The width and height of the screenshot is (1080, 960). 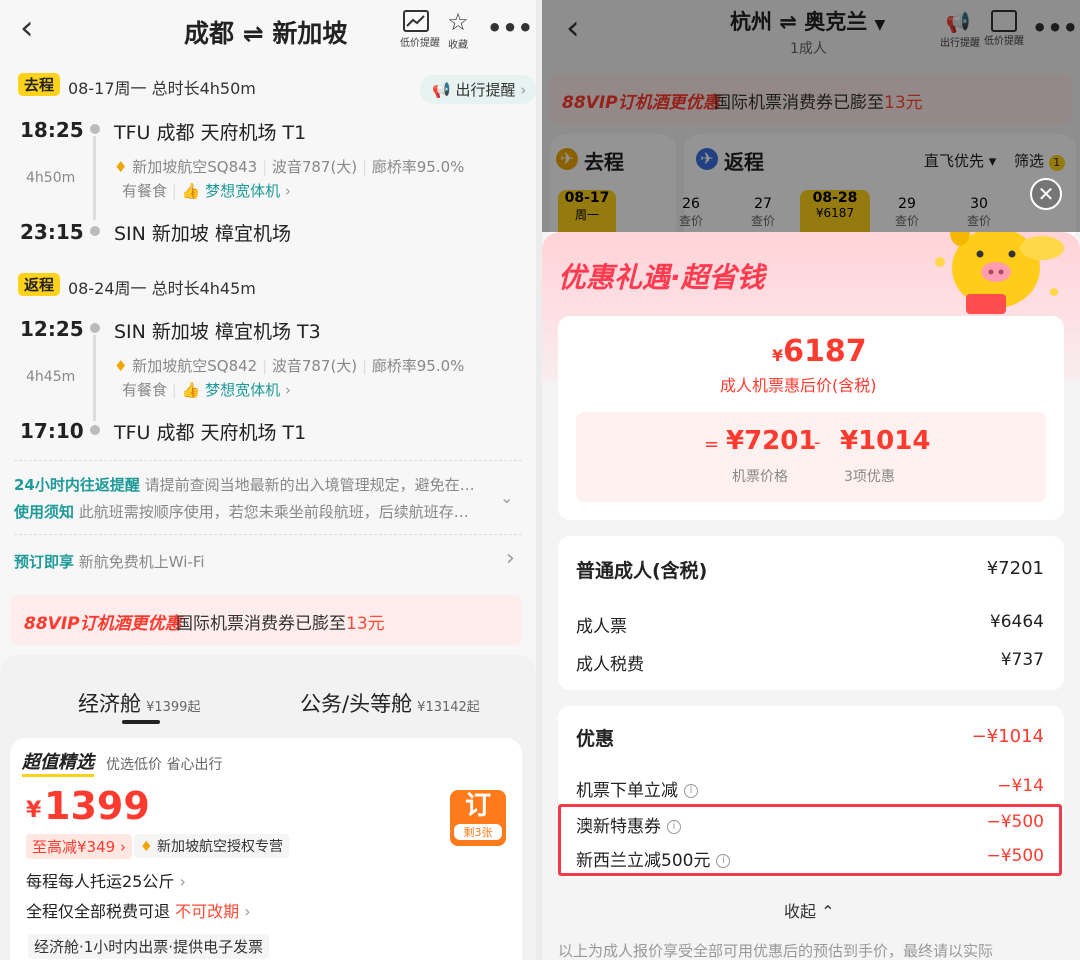 What do you see at coordinates (996, 277) in the screenshot?
I see `pig-mascot-icon` at bounding box center [996, 277].